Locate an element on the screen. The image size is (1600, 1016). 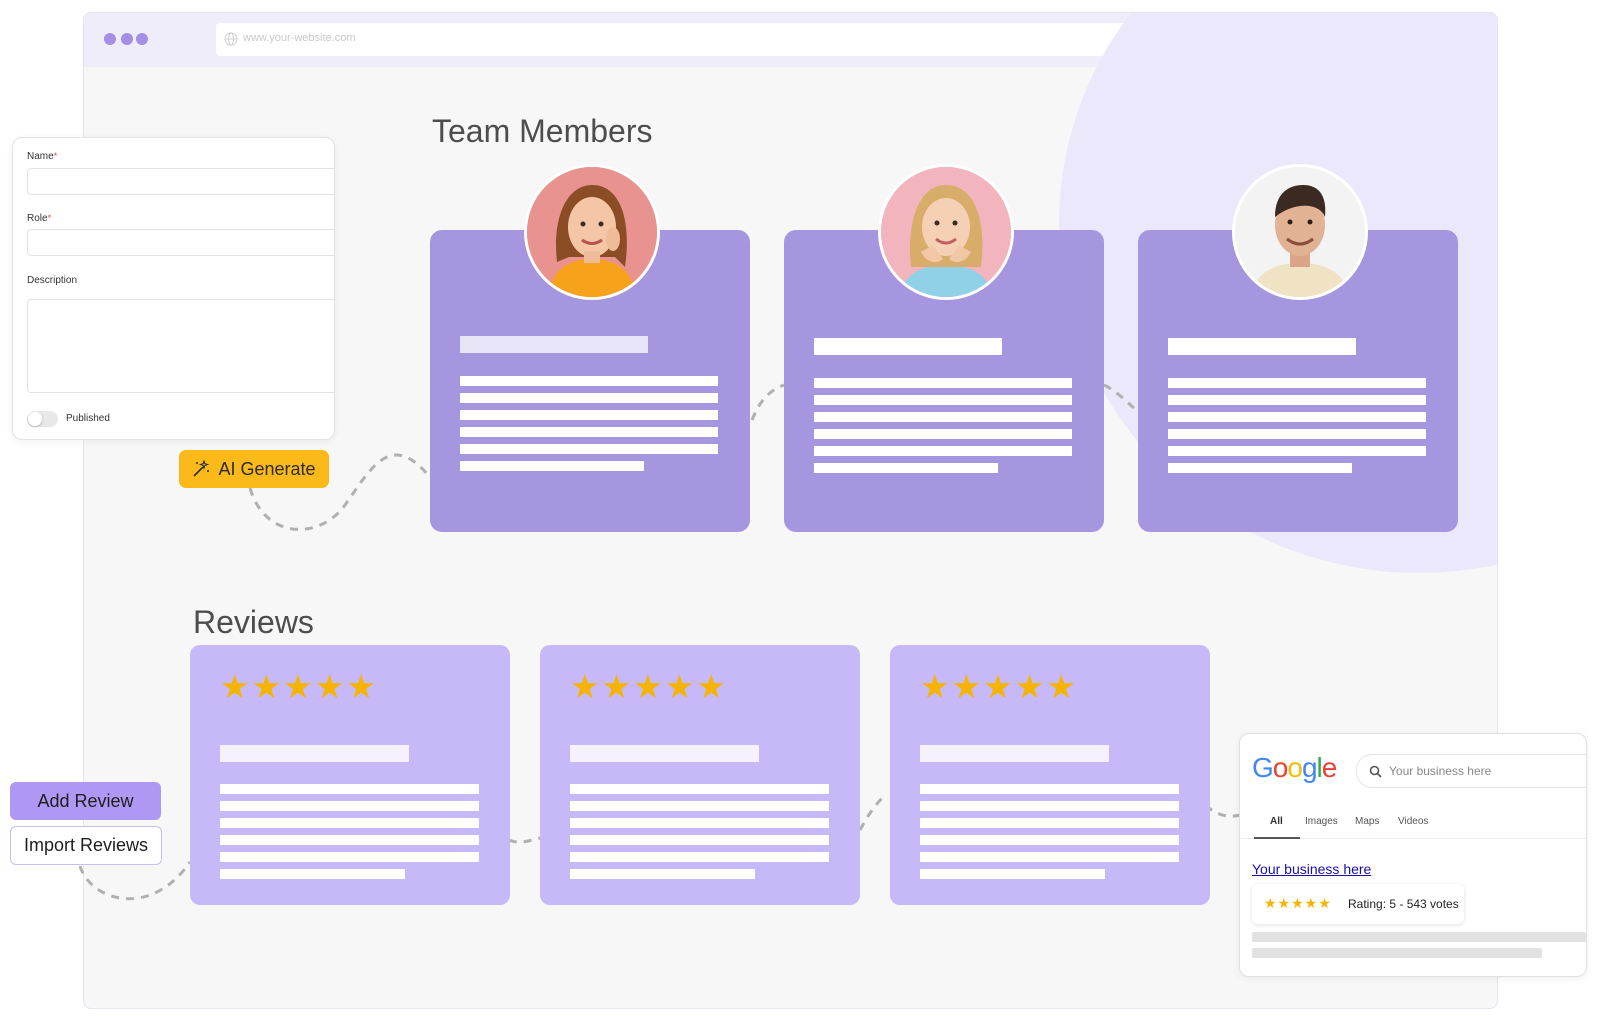
connector-add-to-review is located at coordinates (135, 881).